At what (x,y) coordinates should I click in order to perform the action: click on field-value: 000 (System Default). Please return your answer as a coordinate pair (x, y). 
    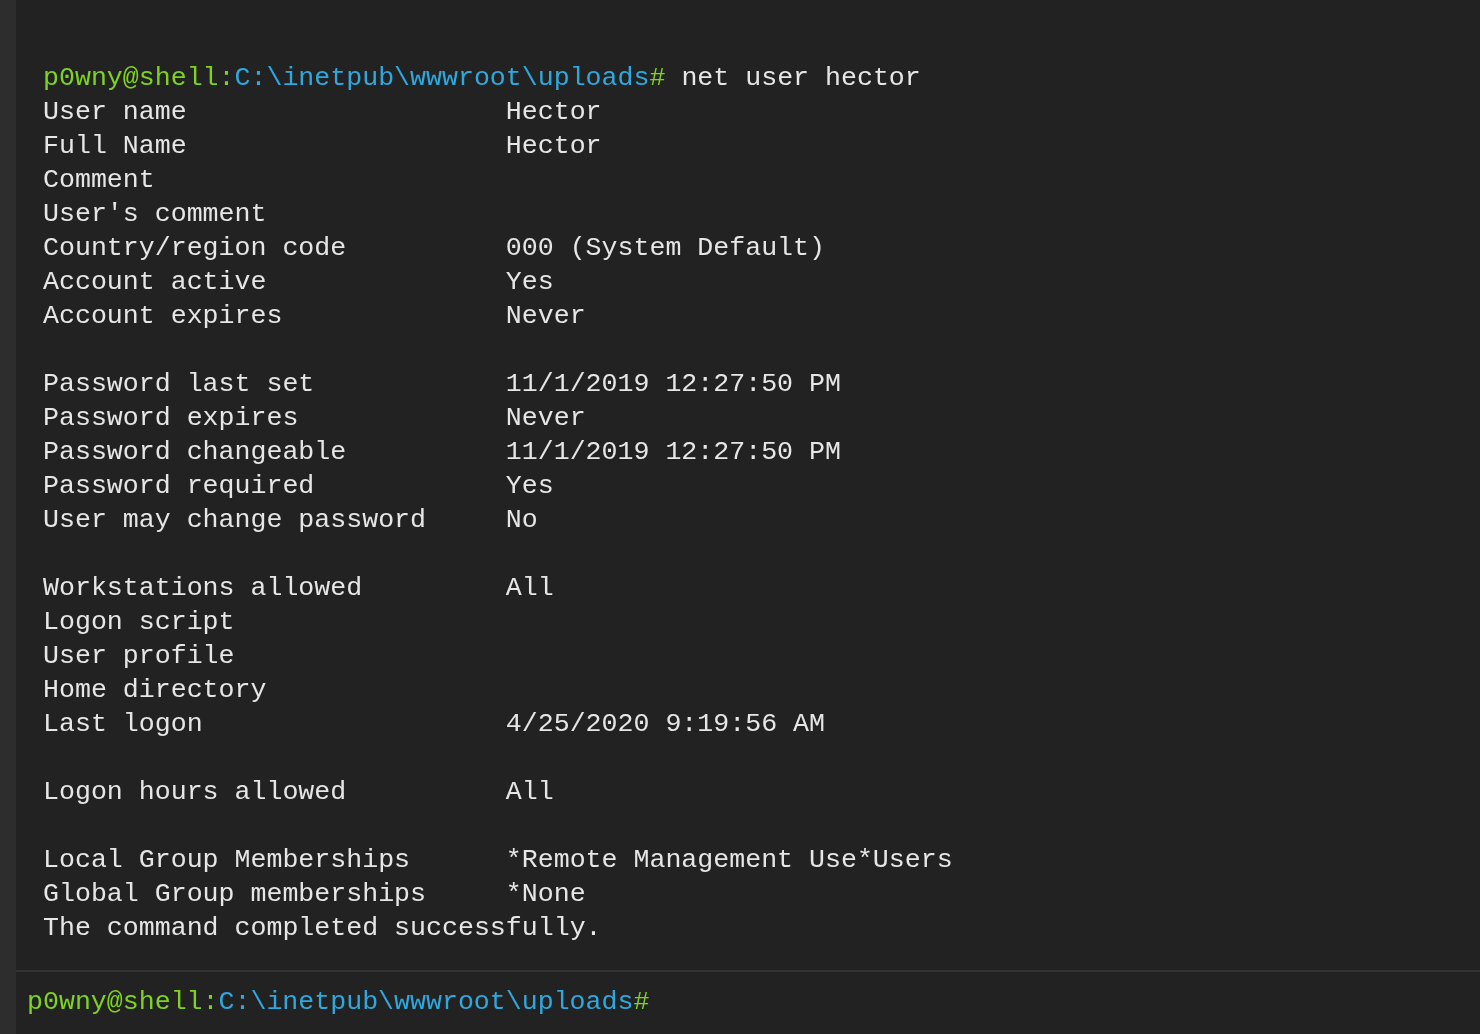
    Looking at the image, I should click on (665, 248).